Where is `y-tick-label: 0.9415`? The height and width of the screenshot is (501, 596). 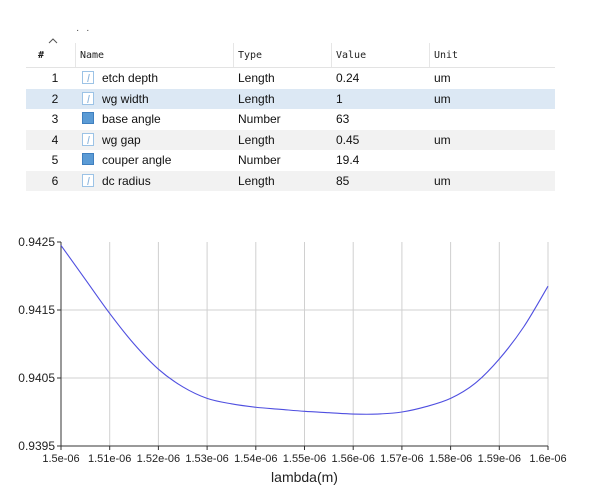
y-tick-label: 0.9415 is located at coordinates (36, 310).